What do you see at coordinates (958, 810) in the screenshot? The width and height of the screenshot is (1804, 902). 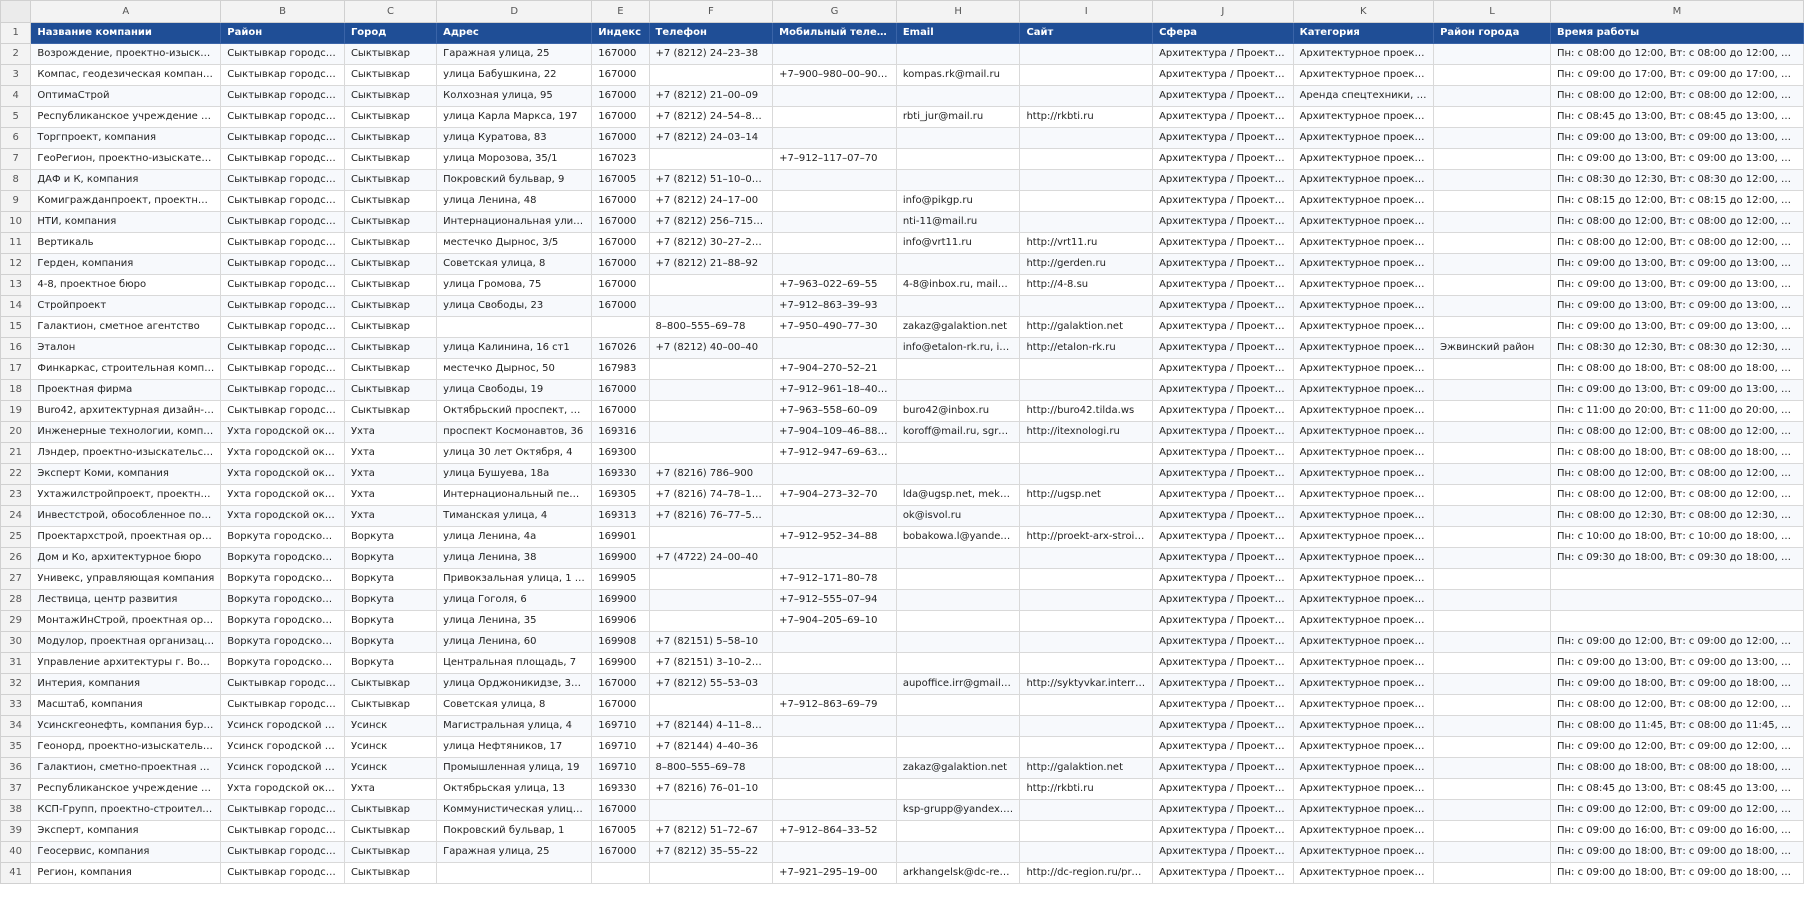 I see `cell: ksp-grupp@yandex.ru` at bounding box center [958, 810].